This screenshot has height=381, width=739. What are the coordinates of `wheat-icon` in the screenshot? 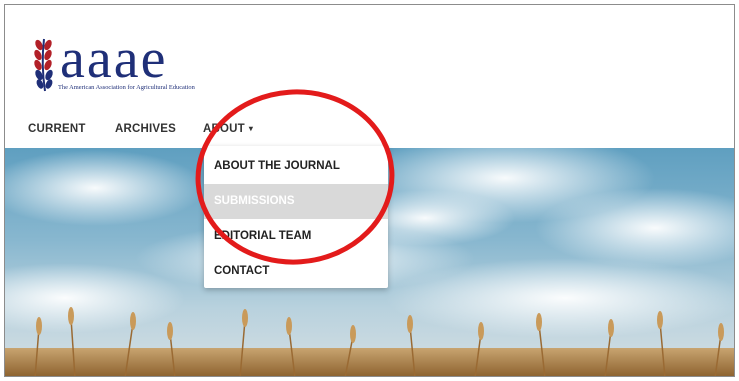 It's located at (43, 65).